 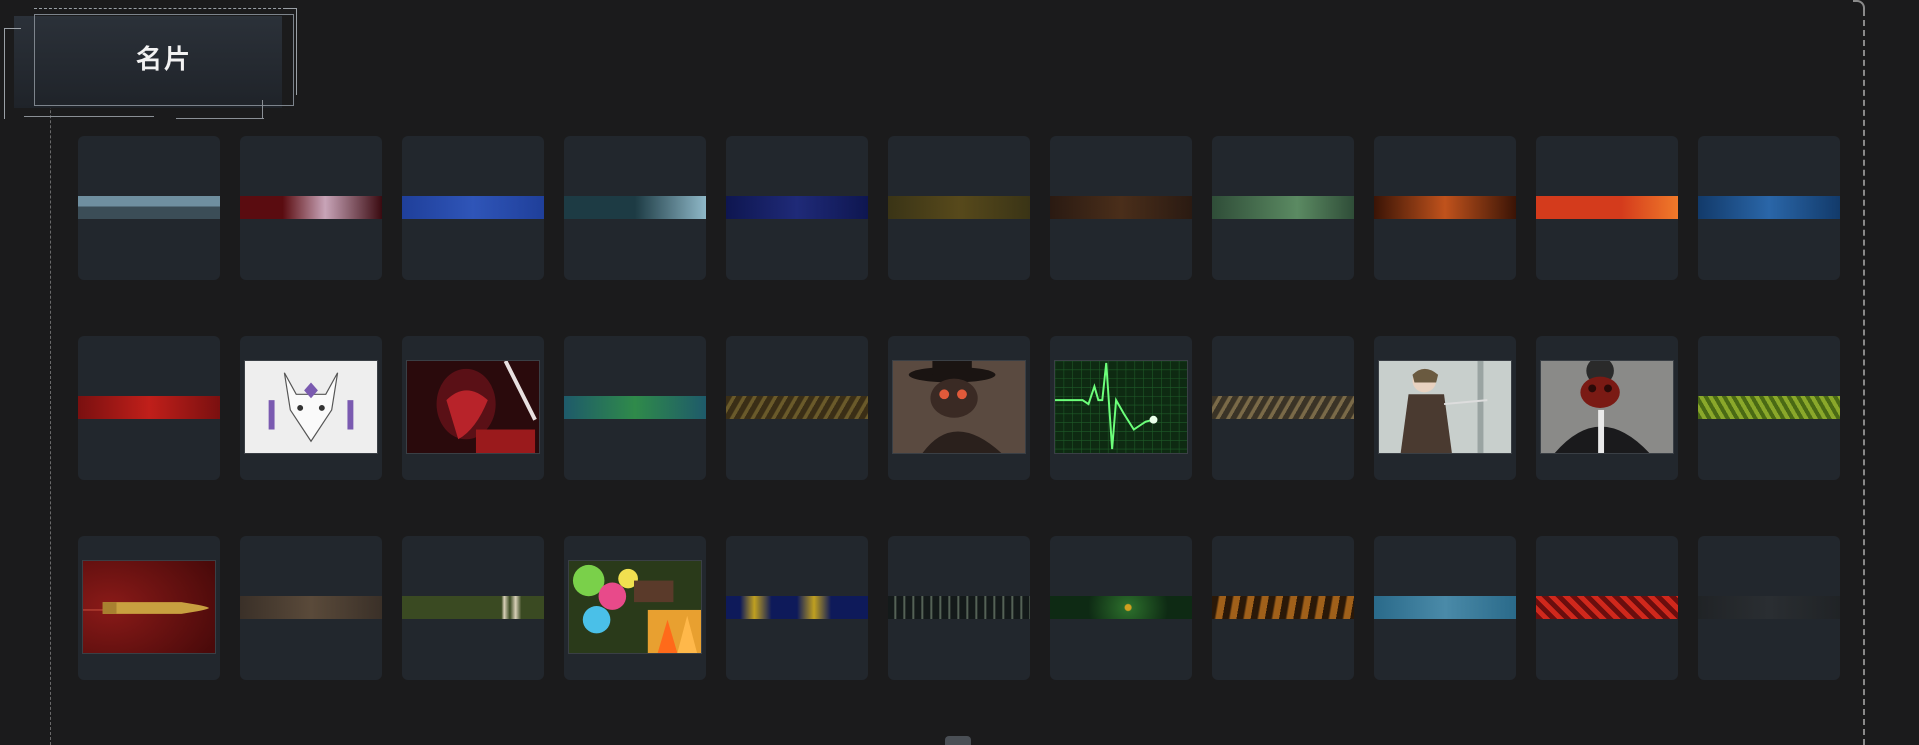 I want to click on plague-doctor-image, so click(x=959, y=407).